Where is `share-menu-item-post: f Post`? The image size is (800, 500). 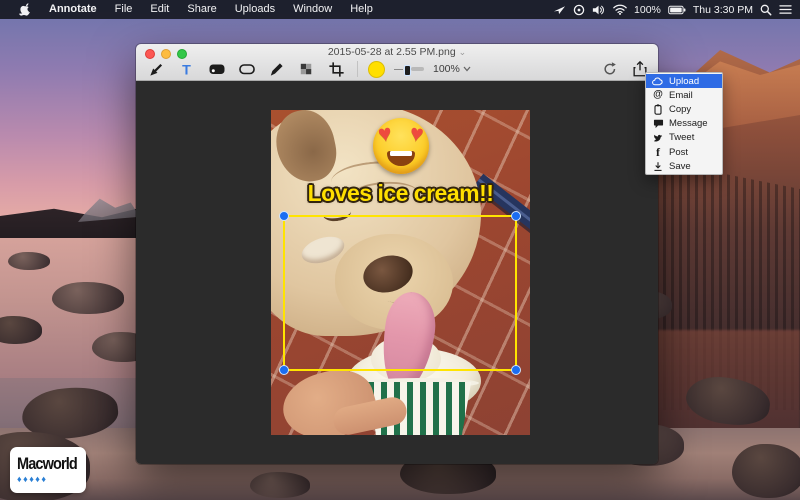 share-menu-item-post: f Post is located at coordinates (684, 152).